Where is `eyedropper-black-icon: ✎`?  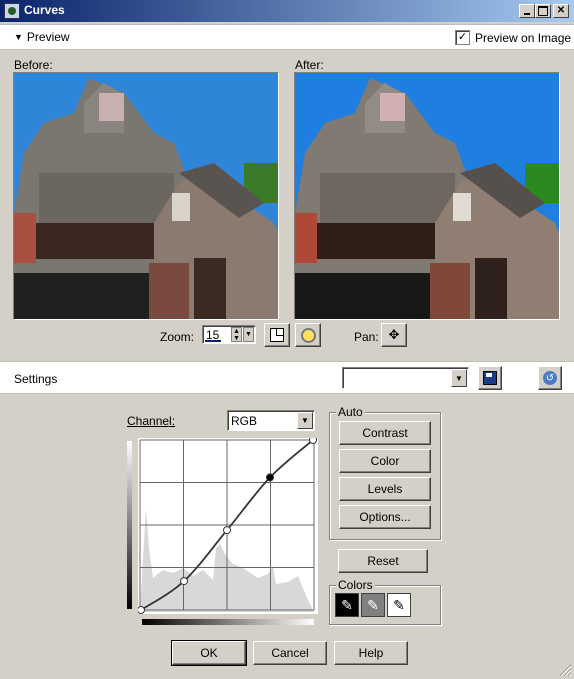
eyedropper-black-icon: ✎ is located at coordinates (347, 604).